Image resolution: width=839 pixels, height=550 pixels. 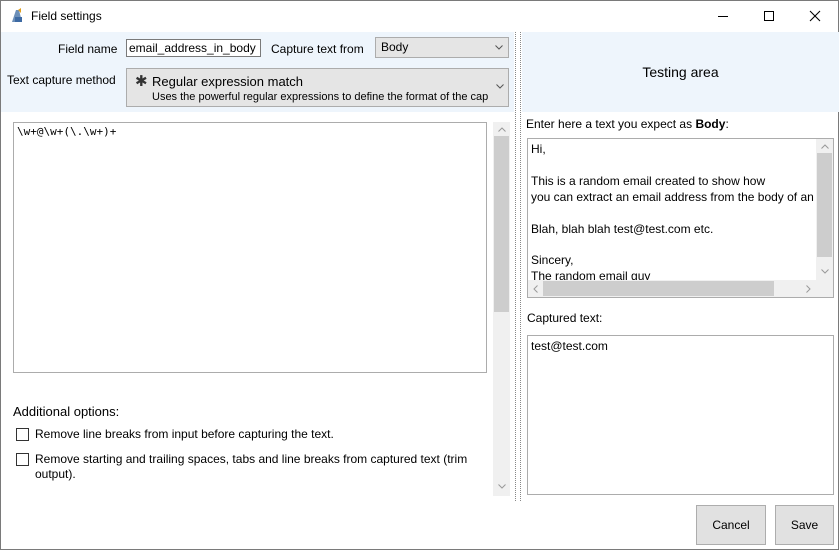 I want to click on scroll-left-icon, so click(x=535, y=289).